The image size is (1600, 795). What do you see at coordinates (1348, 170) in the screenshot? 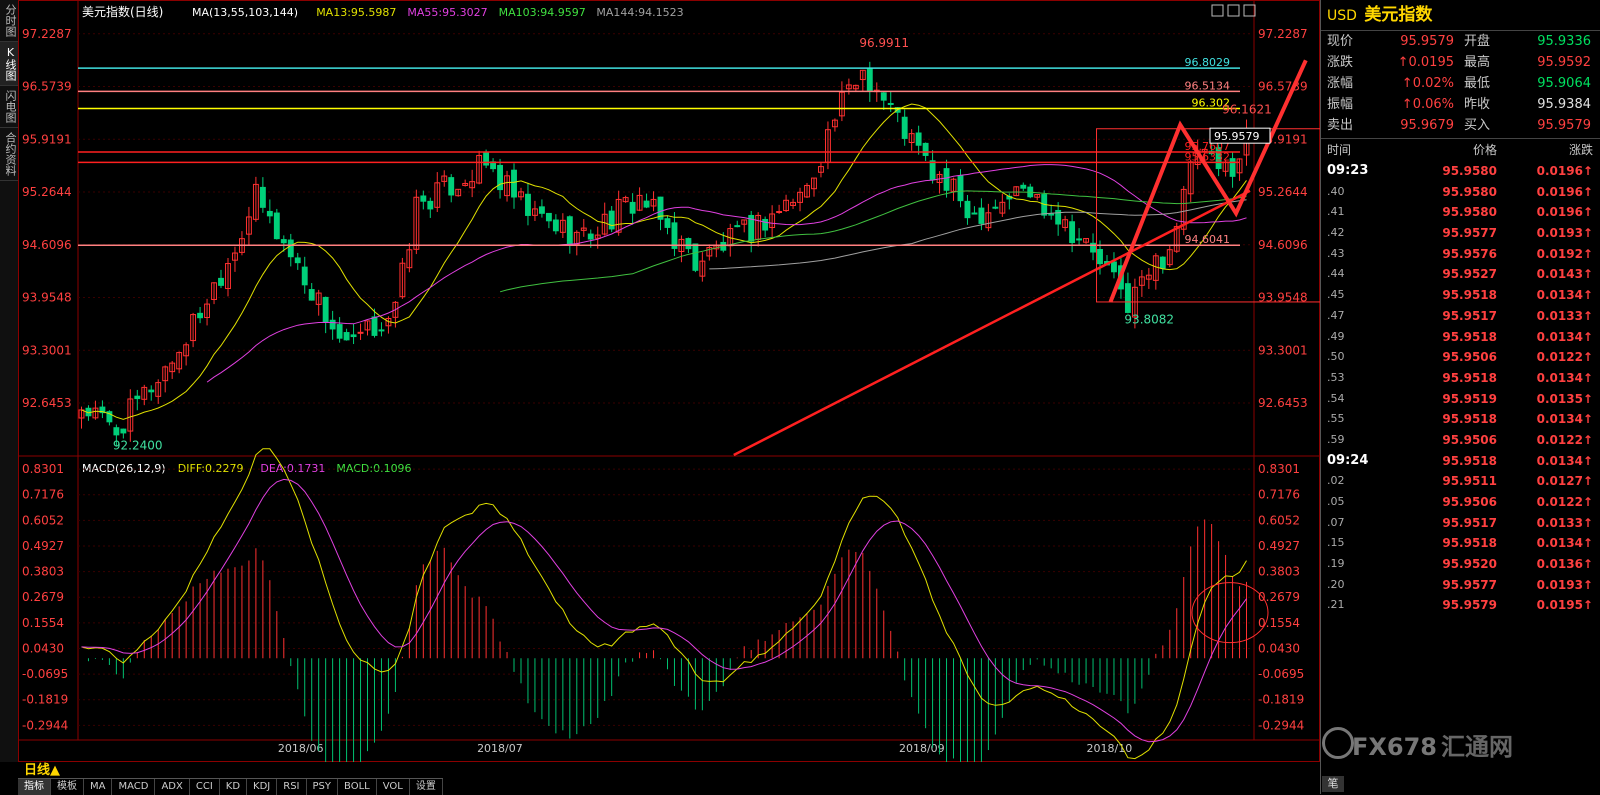
I see `tick-time: 09:23` at bounding box center [1348, 170].